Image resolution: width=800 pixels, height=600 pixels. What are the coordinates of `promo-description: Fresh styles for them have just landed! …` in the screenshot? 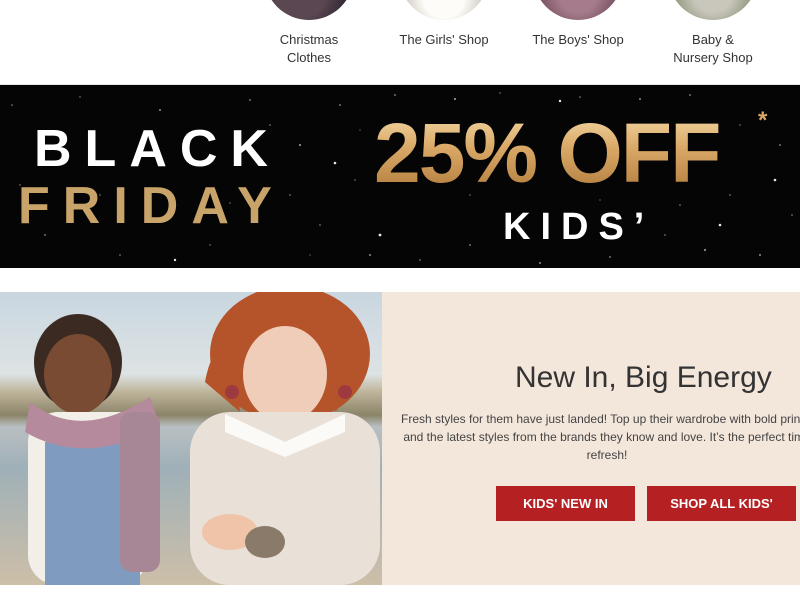 It's located at (600, 437).